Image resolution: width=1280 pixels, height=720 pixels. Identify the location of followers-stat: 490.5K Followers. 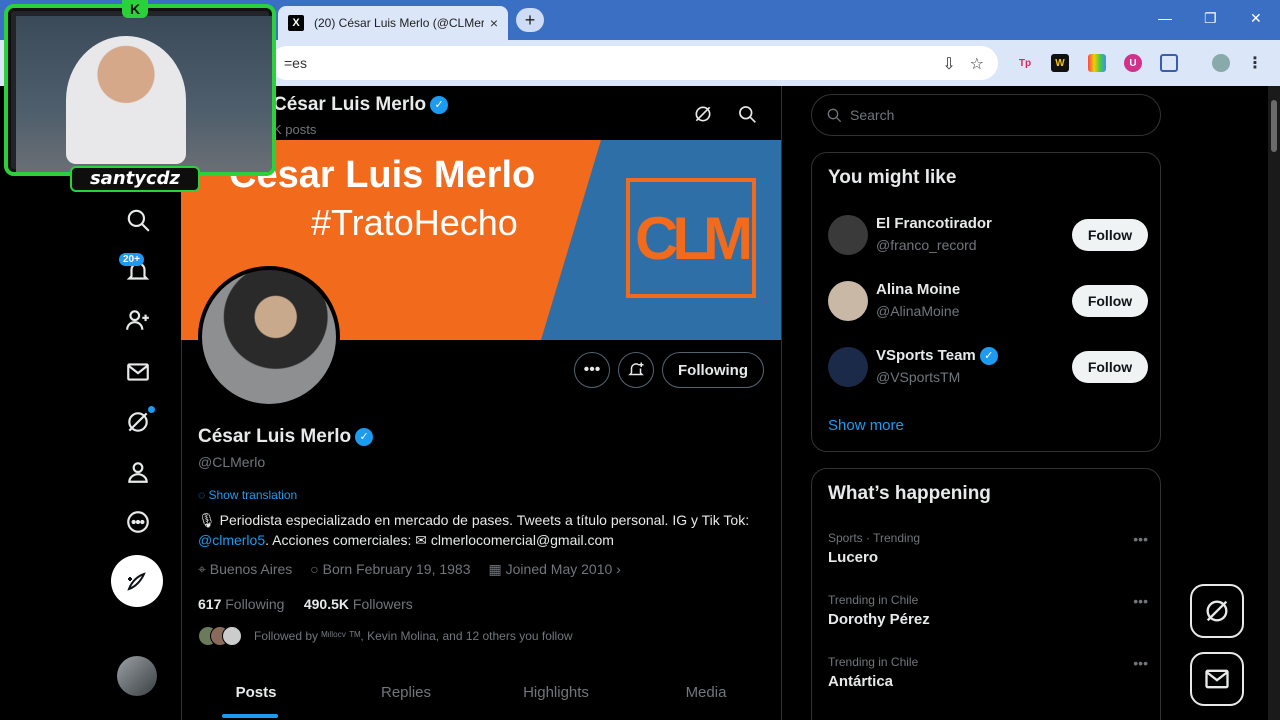
(358, 604).